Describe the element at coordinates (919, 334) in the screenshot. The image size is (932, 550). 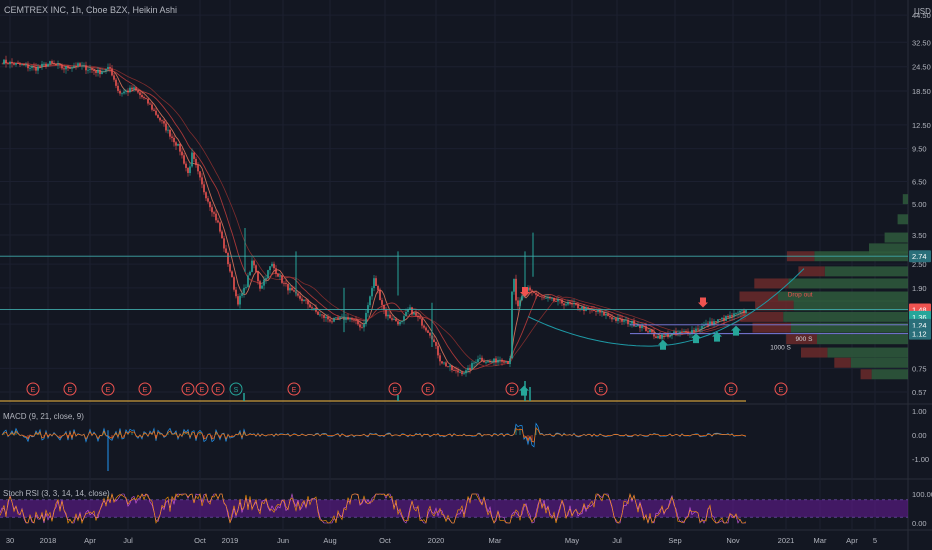
I see `price-label: 1.12` at that location.